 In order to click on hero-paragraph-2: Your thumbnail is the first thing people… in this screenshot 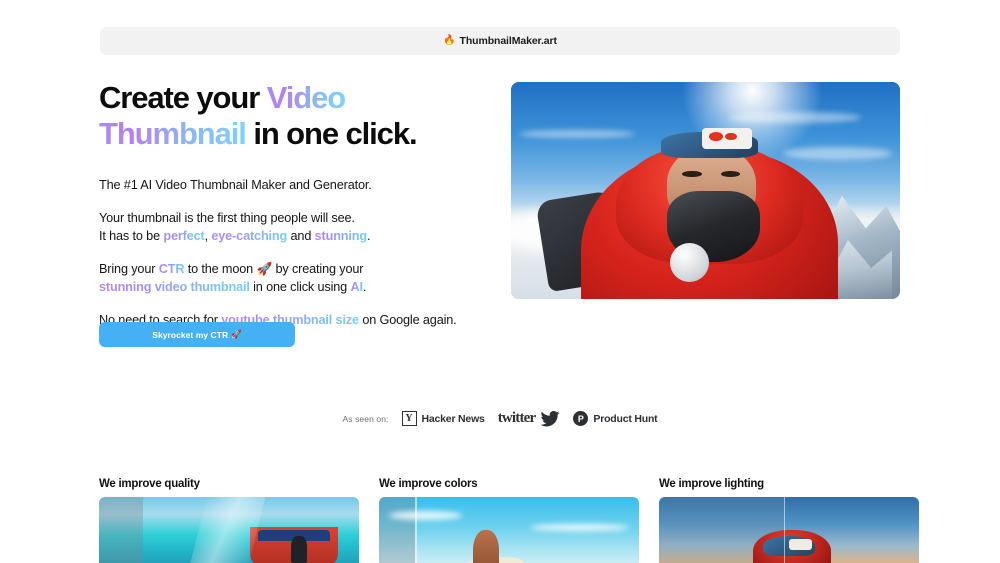, I will do `click(299, 227)`.